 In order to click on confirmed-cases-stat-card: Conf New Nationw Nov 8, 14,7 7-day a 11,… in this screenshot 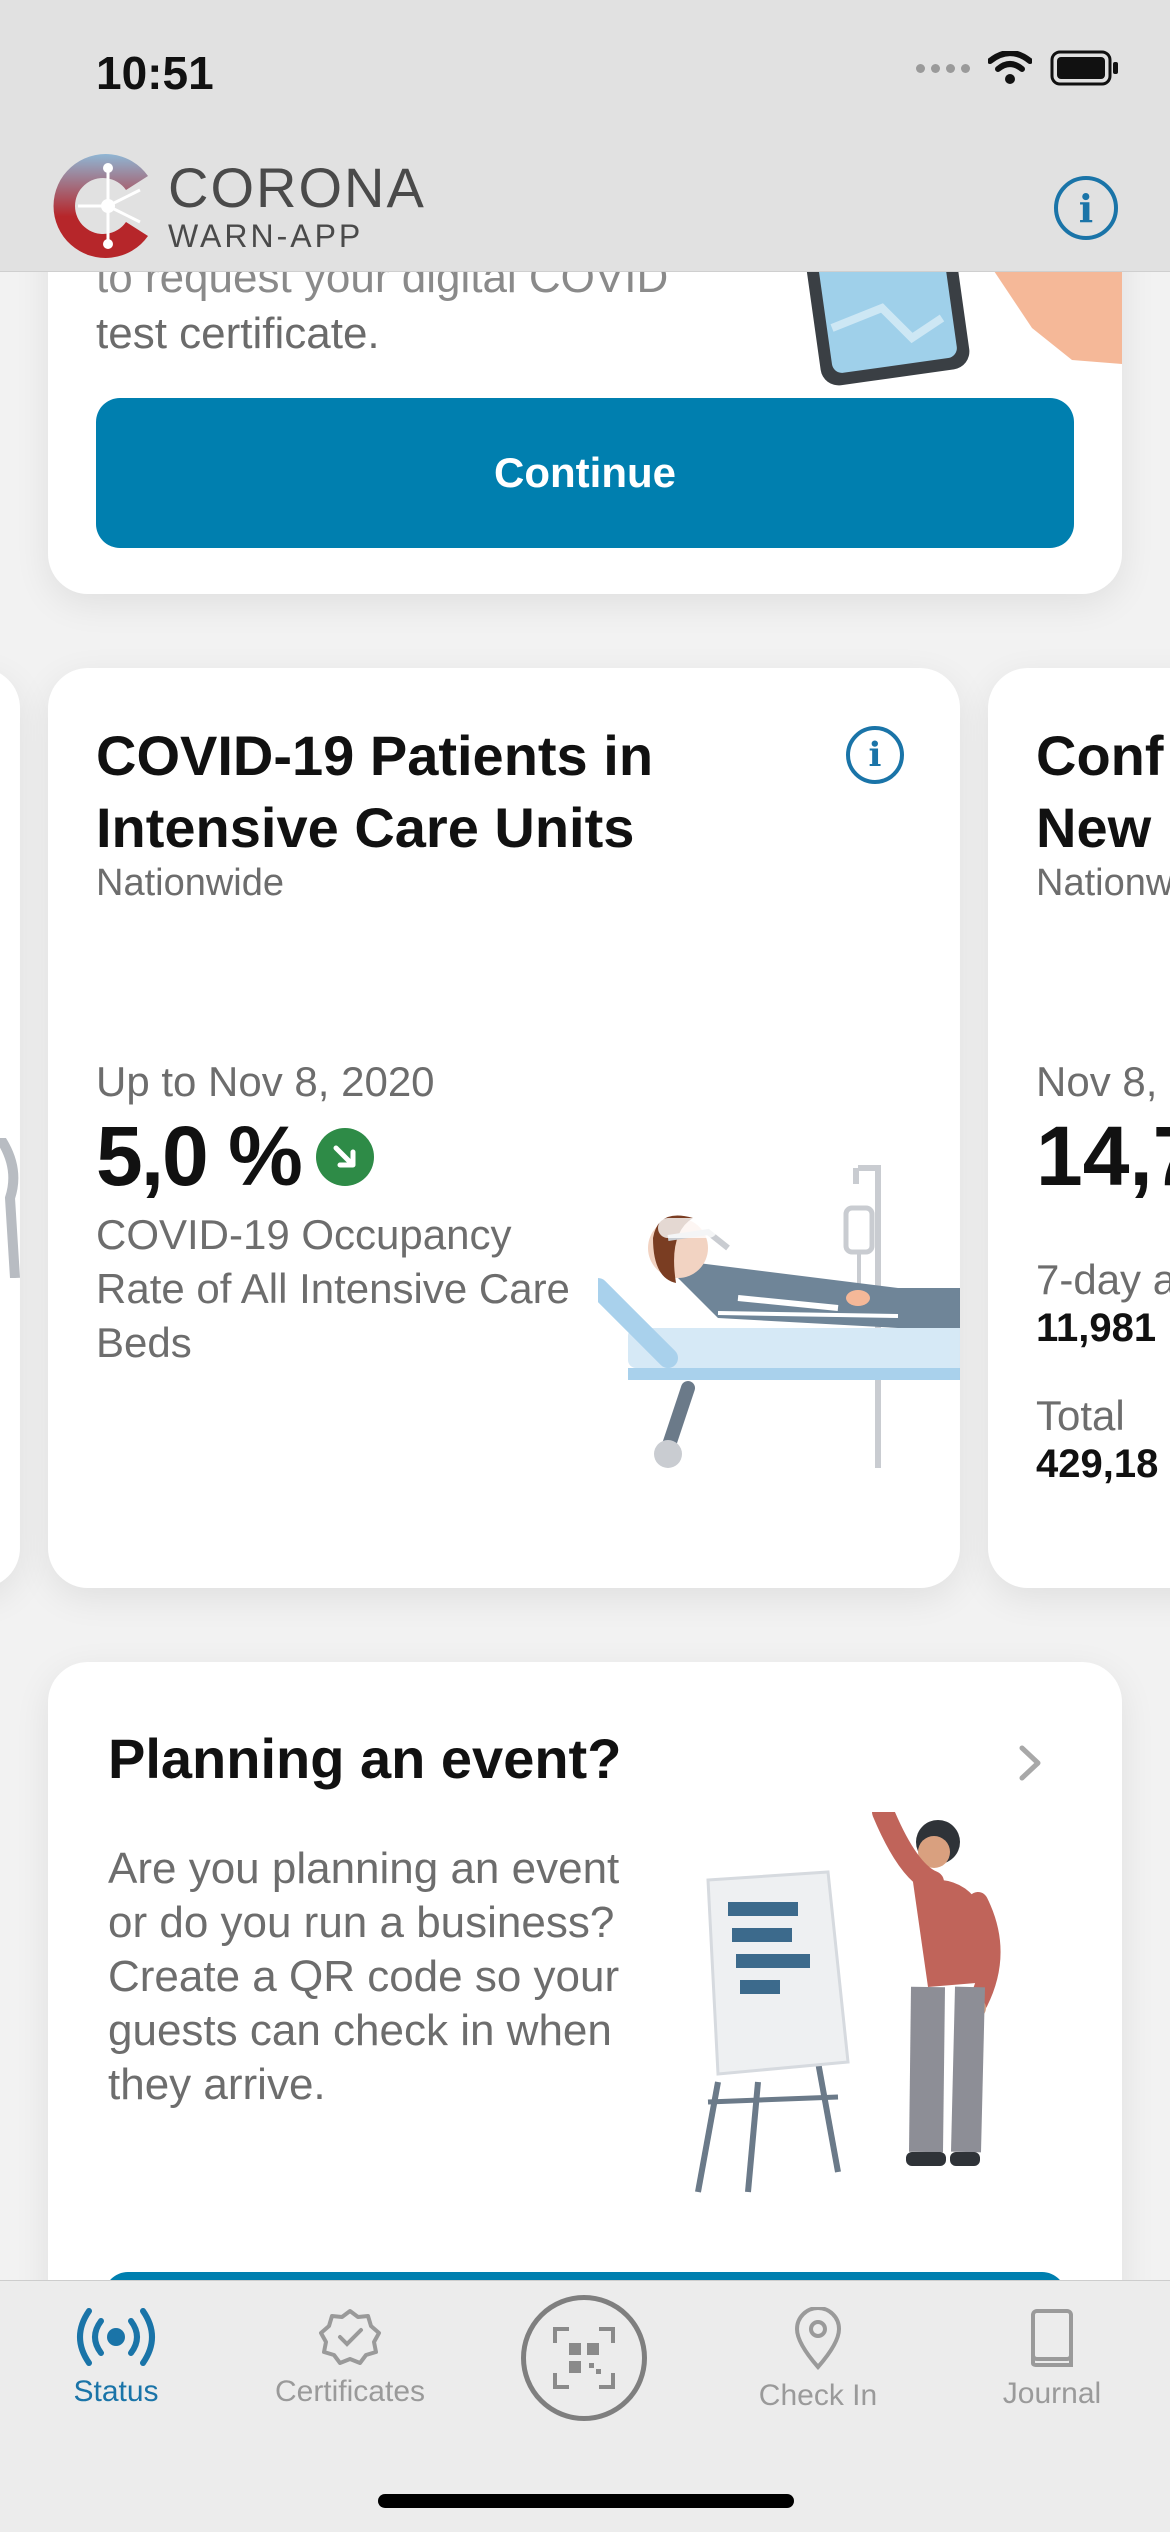, I will do `click(1079, 1128)`.